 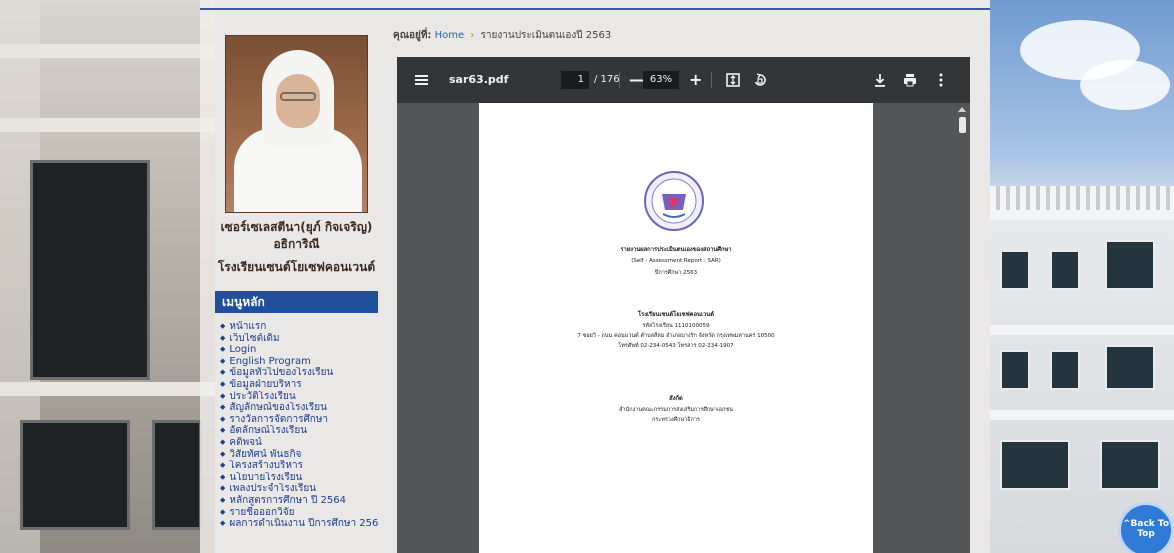 What do you see at coordinates (733, 80) in the screenshot?
I see `fit-page-icon` at bounding box center [733, 80].